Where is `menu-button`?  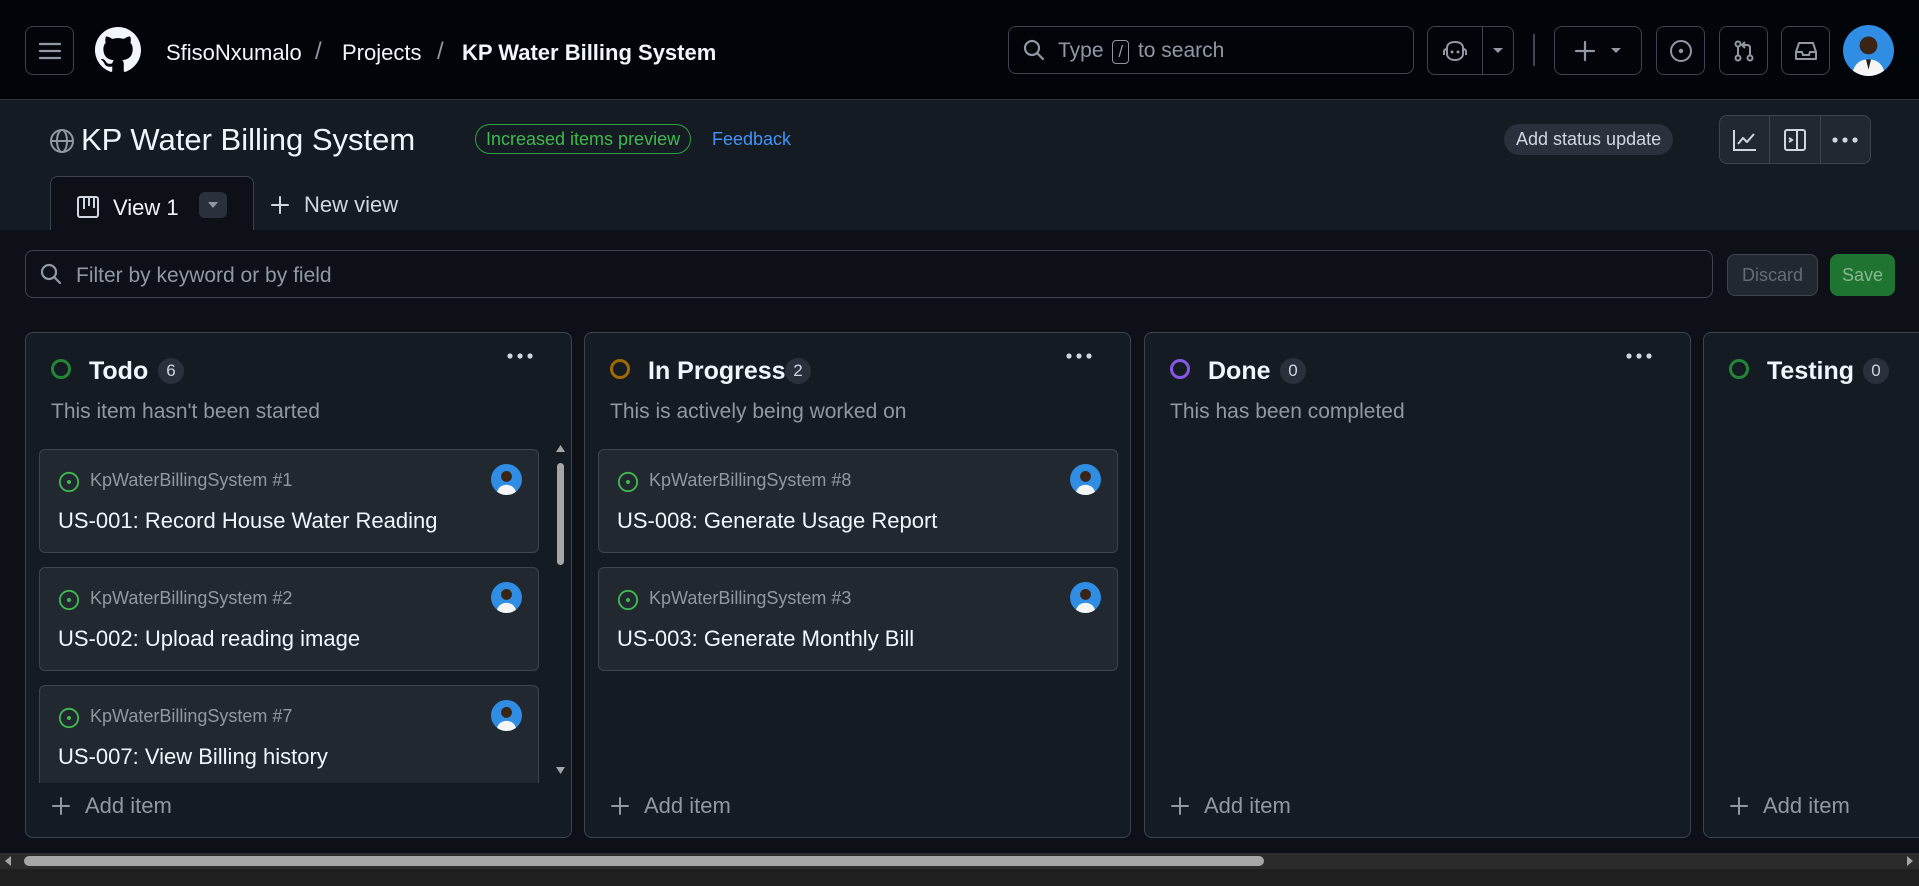 menu-button is located at coordinates (49, 50).